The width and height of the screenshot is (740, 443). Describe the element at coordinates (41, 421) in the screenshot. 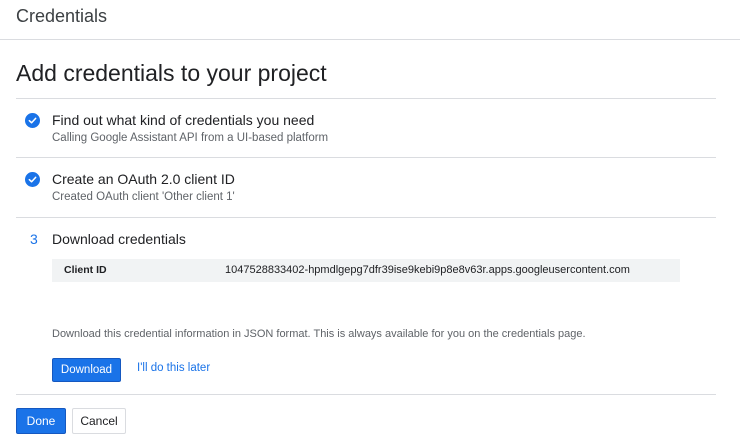

I see `done-button: Done` at that location.